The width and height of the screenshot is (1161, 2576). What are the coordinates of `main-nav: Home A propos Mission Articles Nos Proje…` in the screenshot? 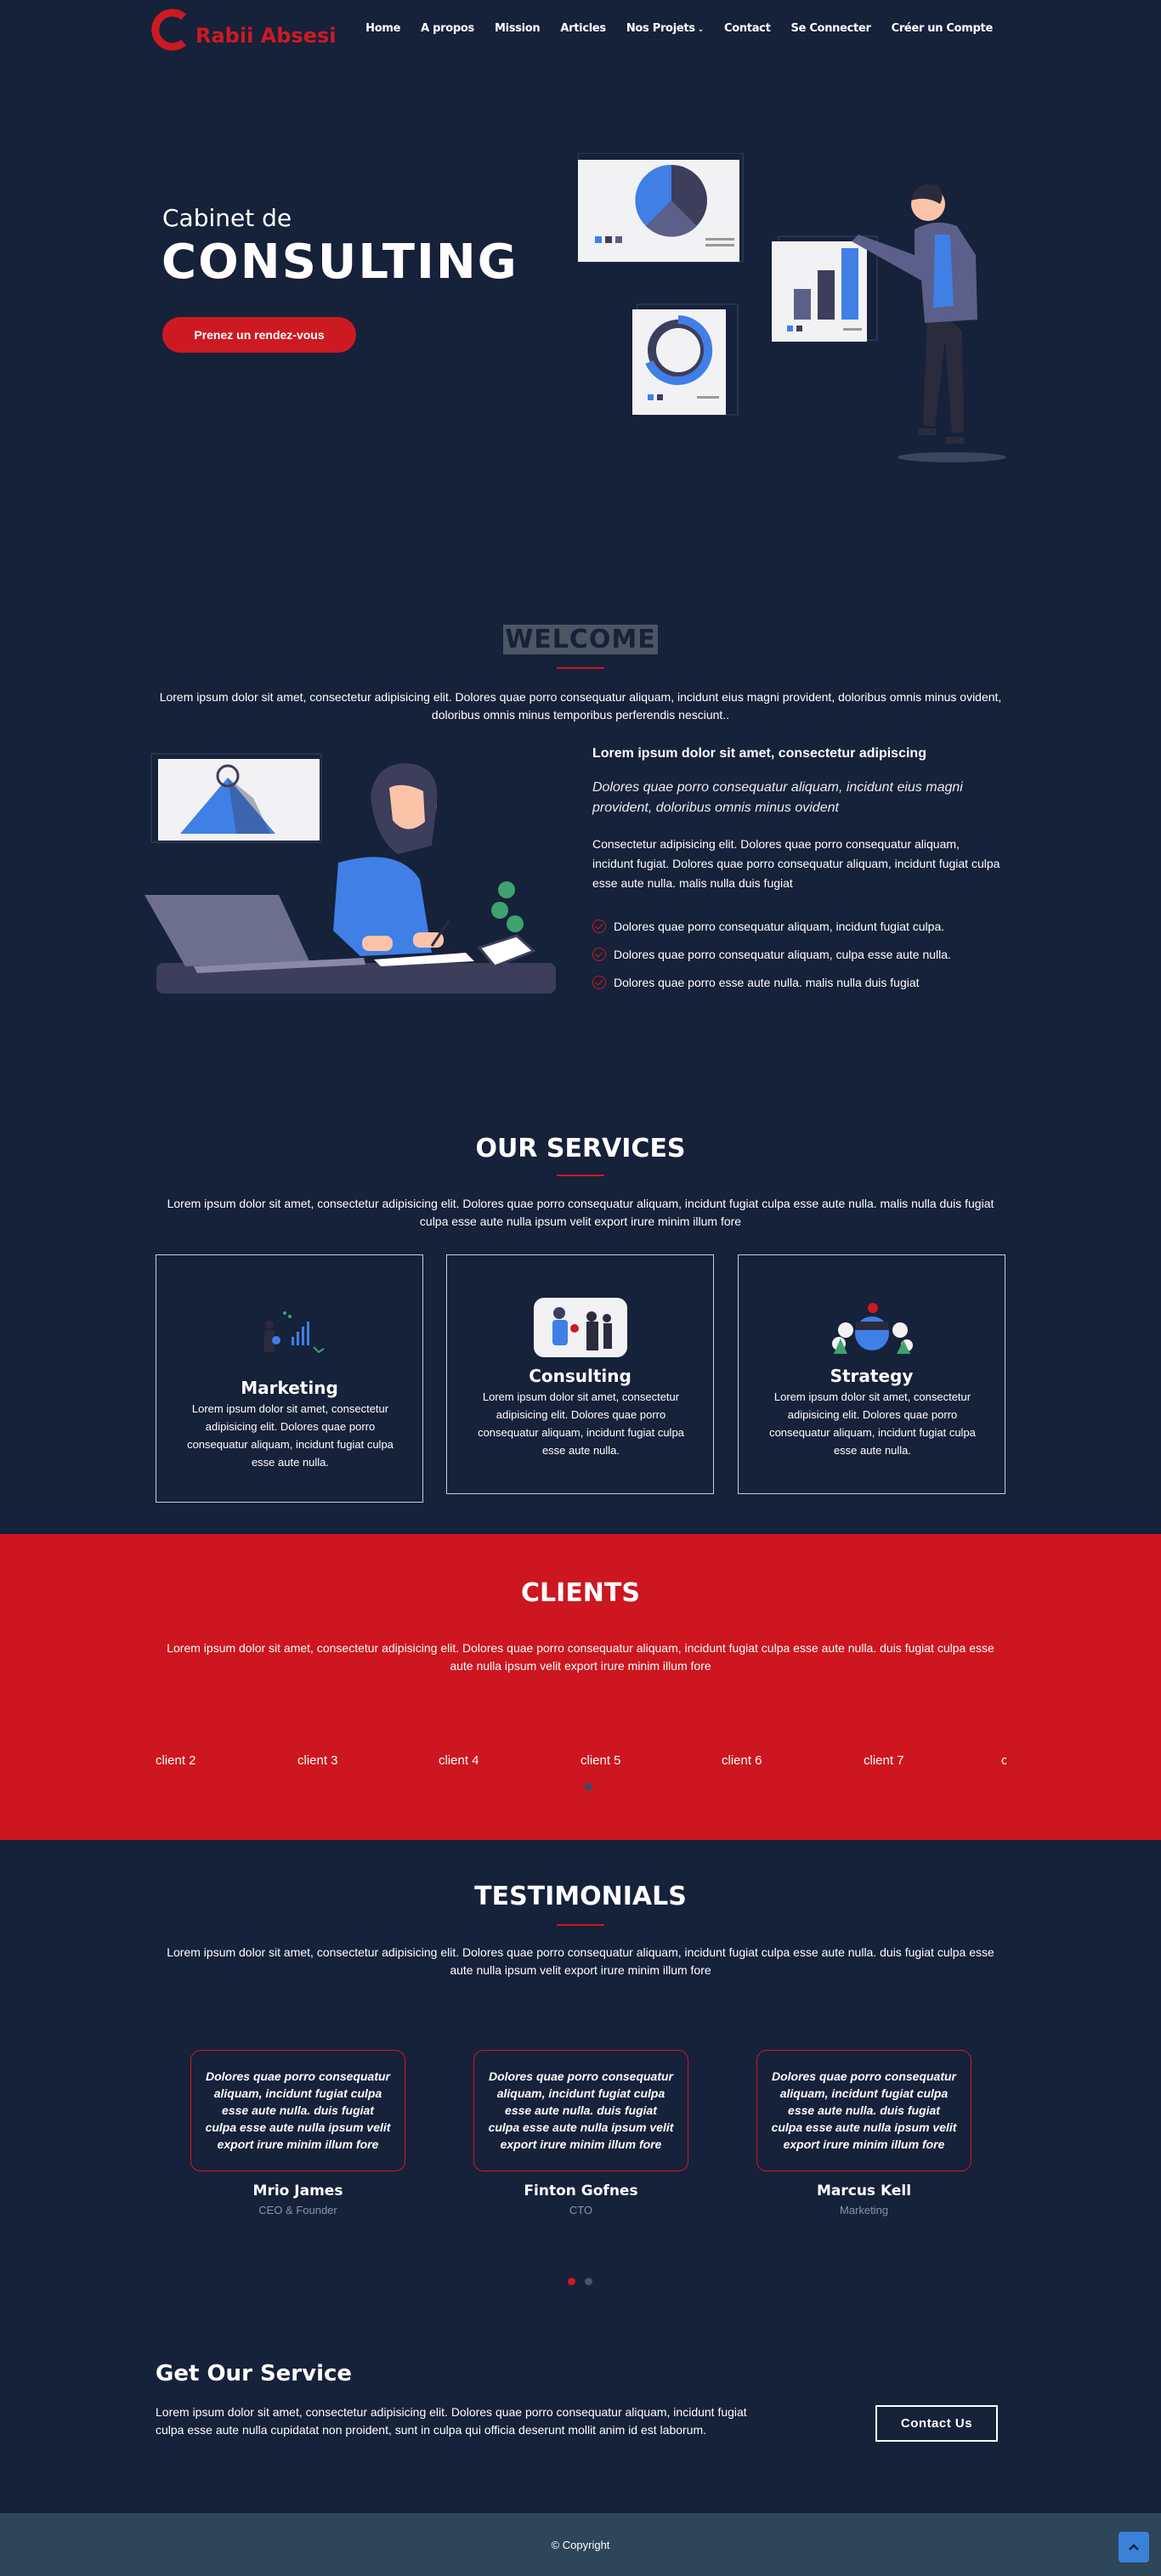 It's located at (669, 28).